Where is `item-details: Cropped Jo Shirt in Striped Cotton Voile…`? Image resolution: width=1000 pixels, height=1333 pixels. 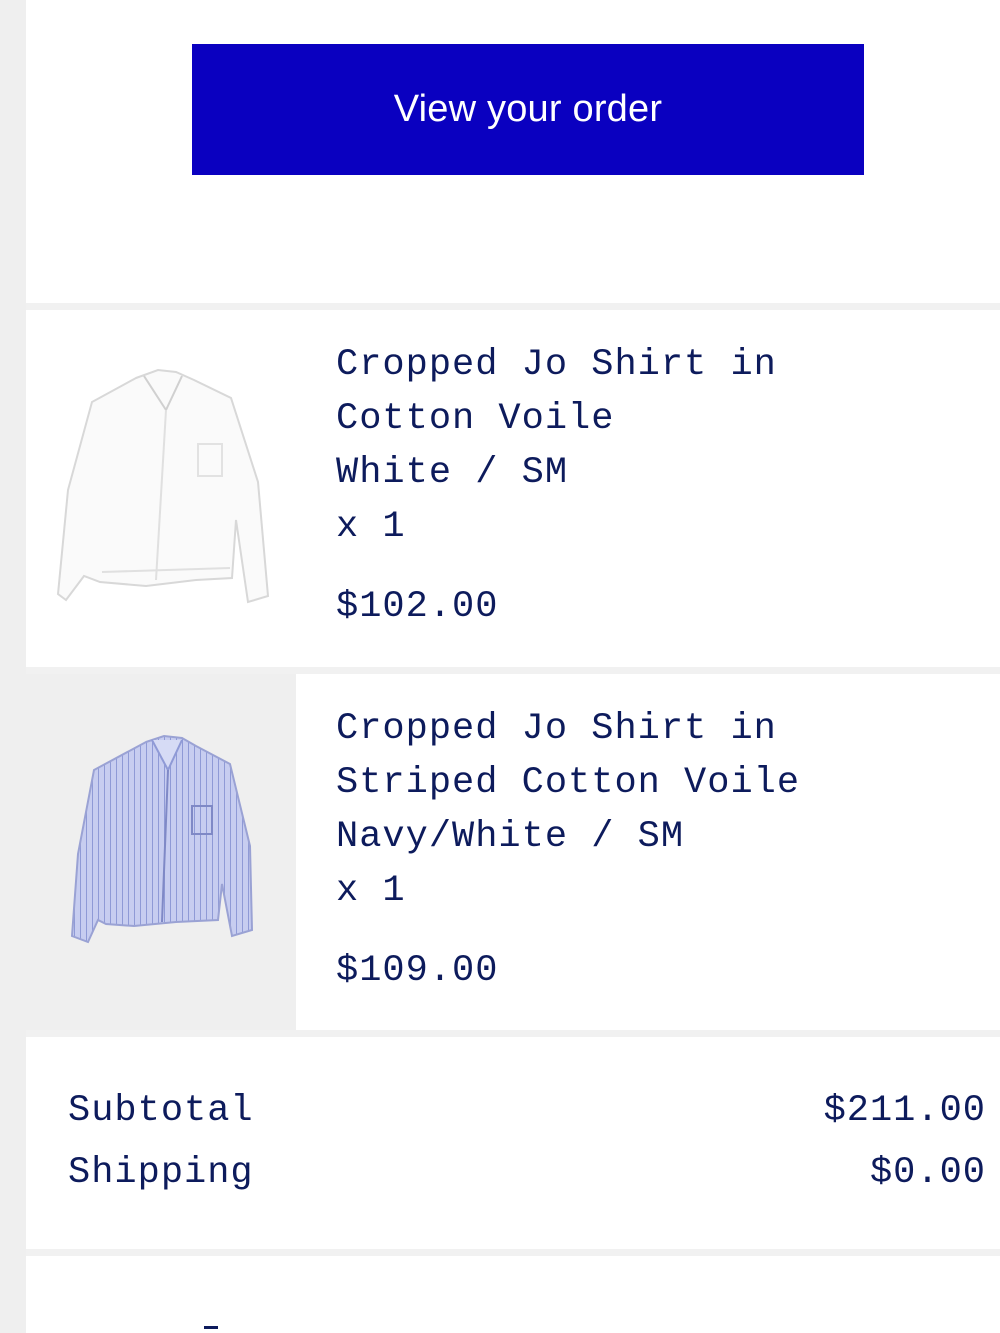
item-details: Cropped Jo Shirt in Striped Cotton Voile… is located at coordinates (646, 850).